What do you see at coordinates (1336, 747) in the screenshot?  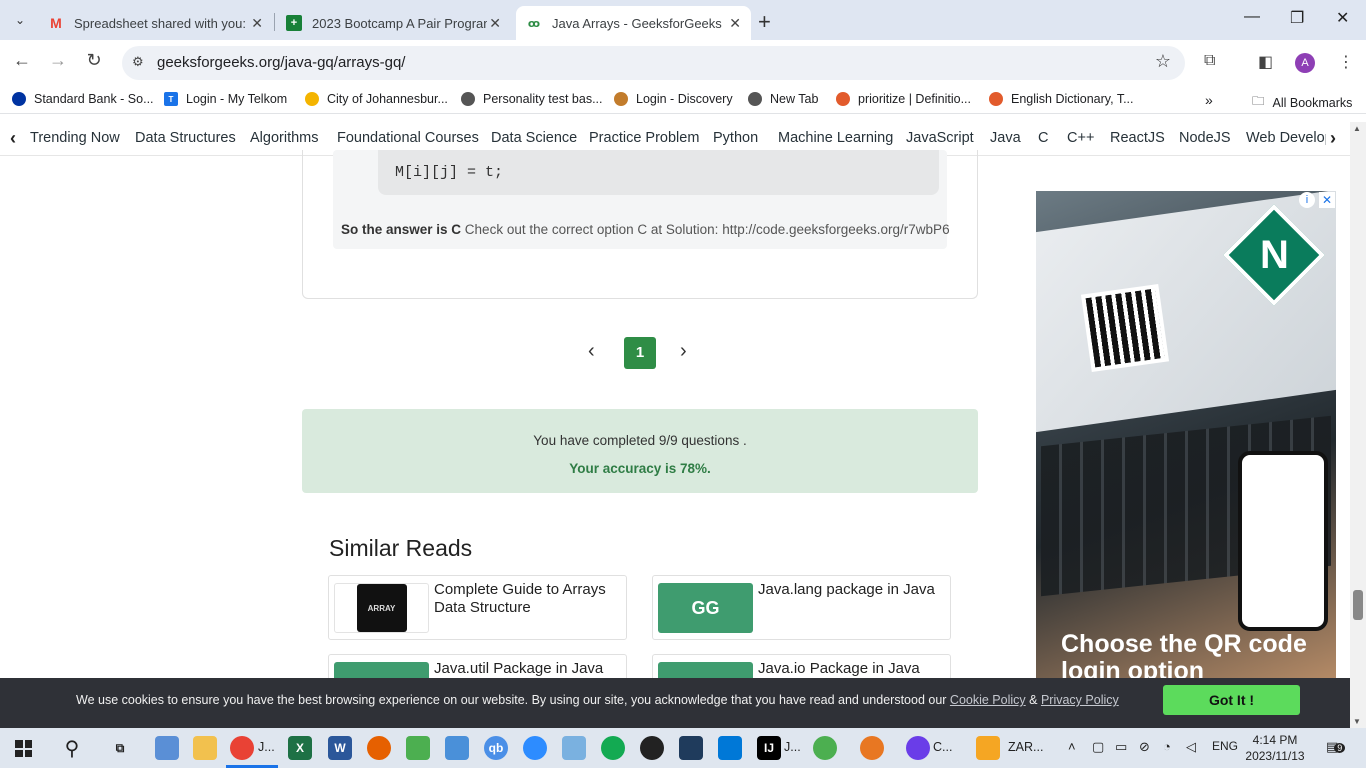 I see `notification-icon: ▤9` at bounding box center [1336, 747].